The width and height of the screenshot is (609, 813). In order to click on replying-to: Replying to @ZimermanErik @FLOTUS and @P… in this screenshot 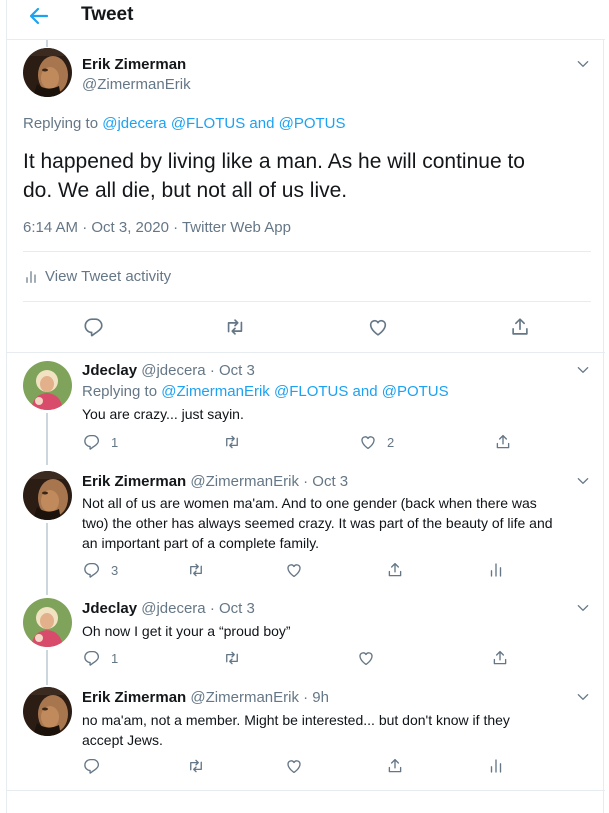, I will do `click(265, 391)`.